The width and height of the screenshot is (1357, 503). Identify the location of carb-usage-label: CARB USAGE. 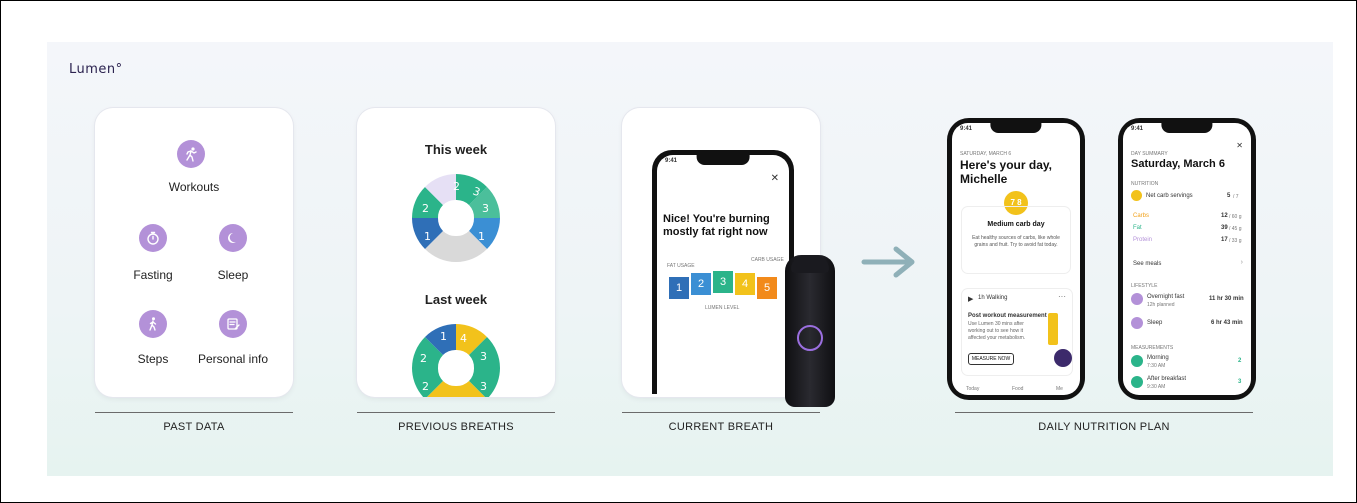
(767, 260).